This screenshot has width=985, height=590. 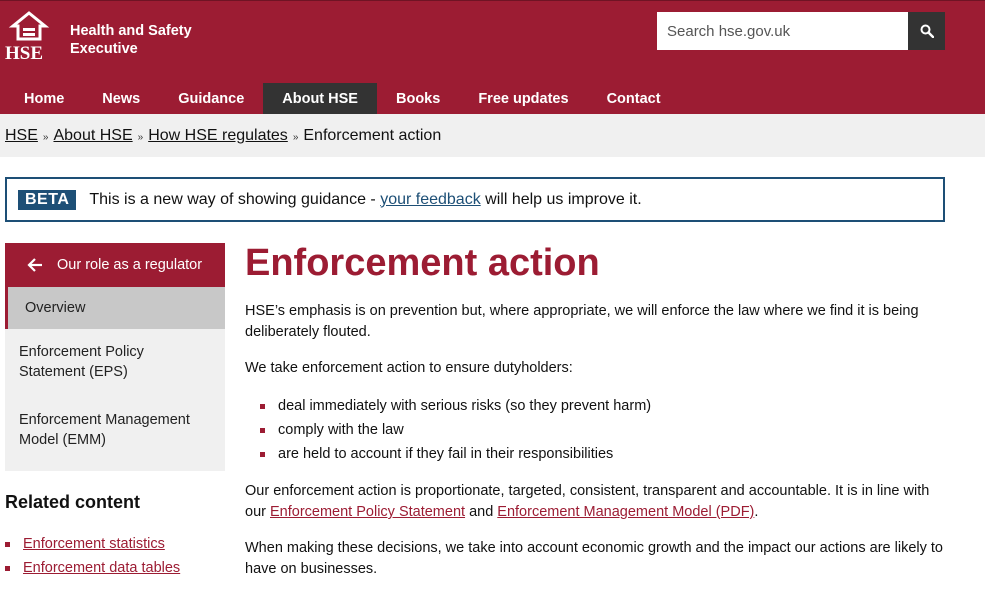 I want to click on breadcrumb-hse: HSE, so click(x=21, y=136).